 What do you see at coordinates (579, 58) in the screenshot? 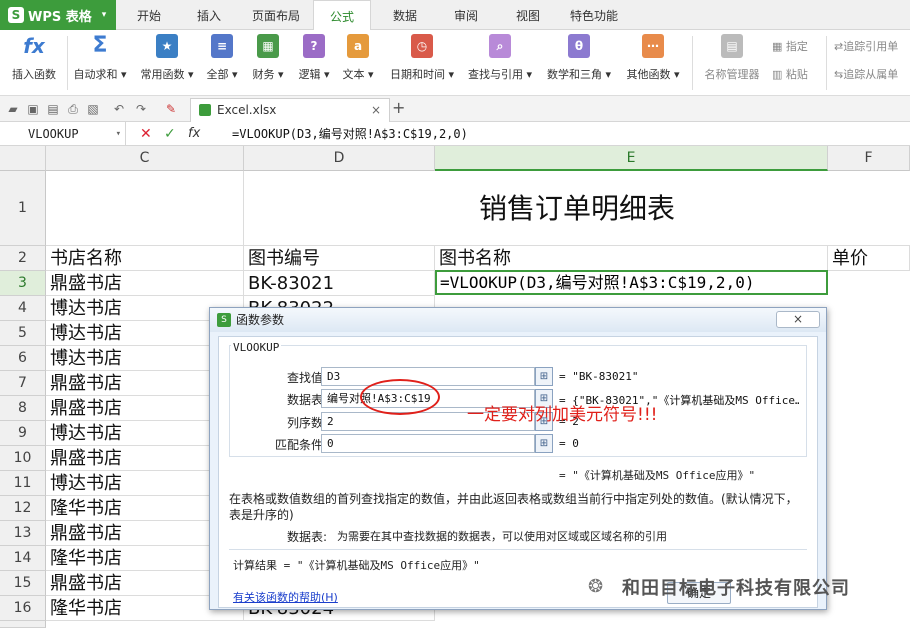
I see `math-trig-button: θ 数学和三角 ▾` at bounding box center [579, 58].